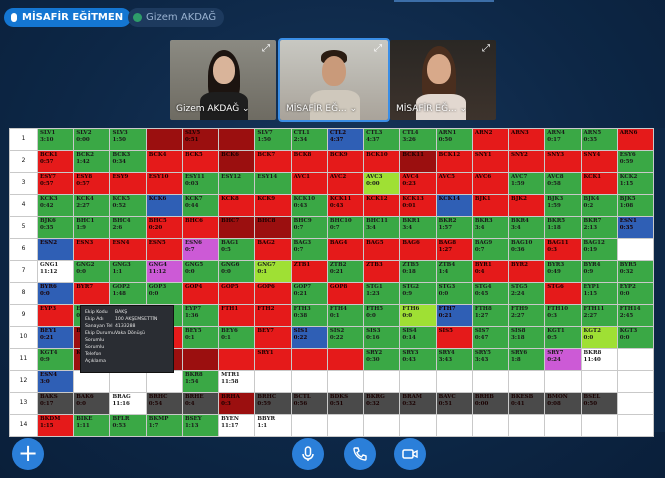 The width and height of the screenshot is (665, 478). What do you see at coordinates (418, 293) in the screenshot?
I see `team-cell: STG2 0:9` at bounding box center [418, 293].